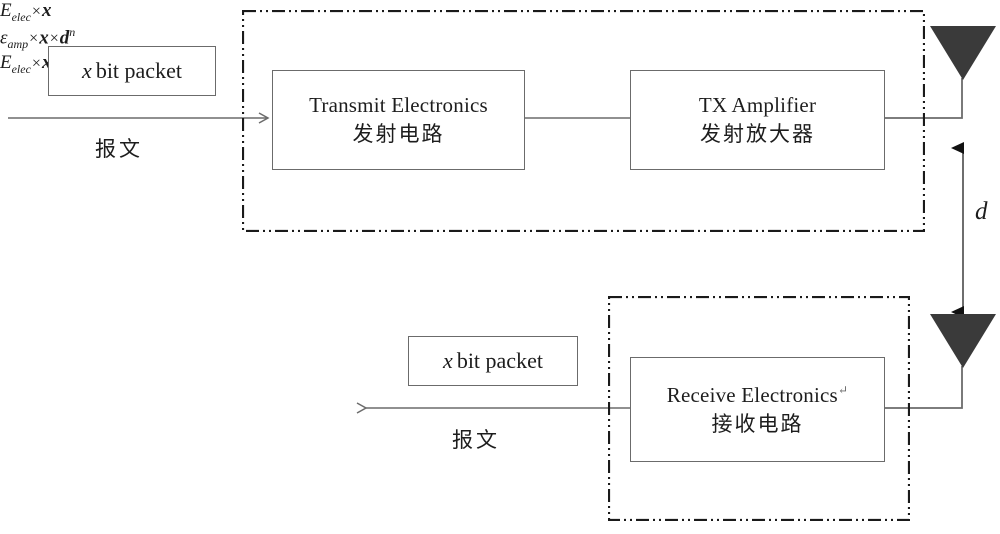  I want to click on tx-amplifier-title-zh: 发射放大器, so click(757, 134).